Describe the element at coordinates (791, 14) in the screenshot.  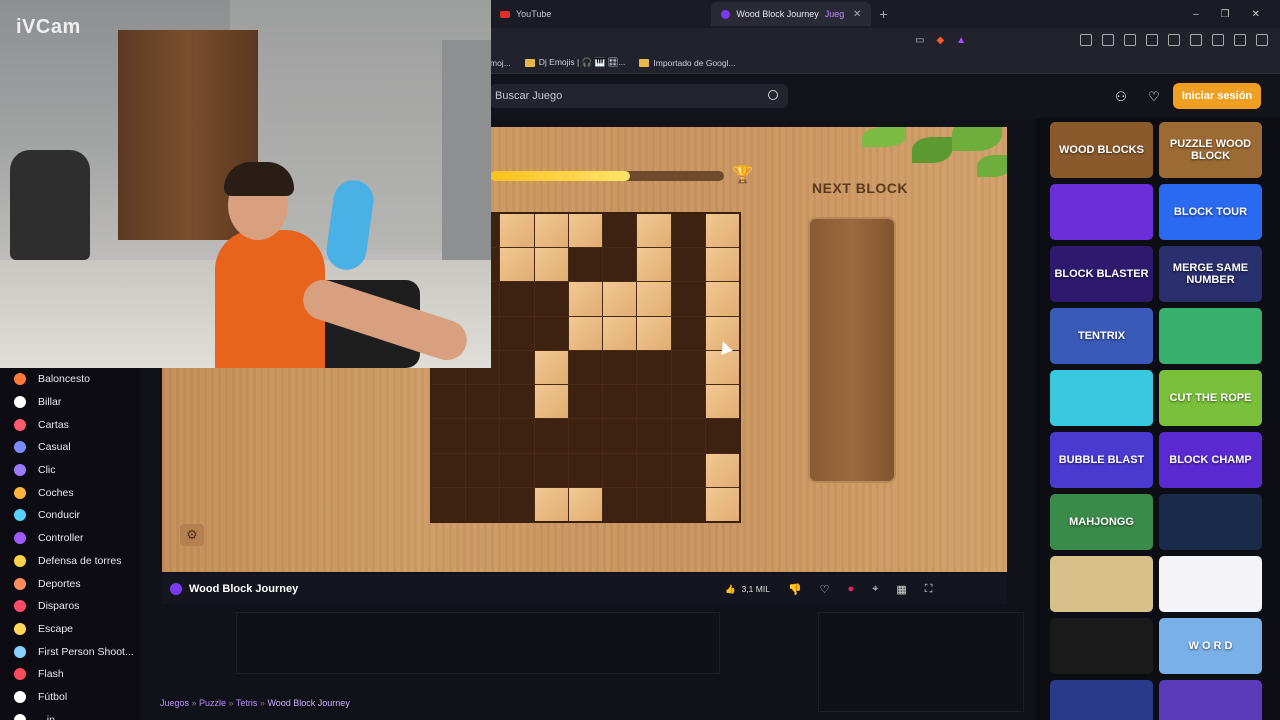
I see `tab-wood-block-journey: Wood Block Journey Jueg ✕` at that location.